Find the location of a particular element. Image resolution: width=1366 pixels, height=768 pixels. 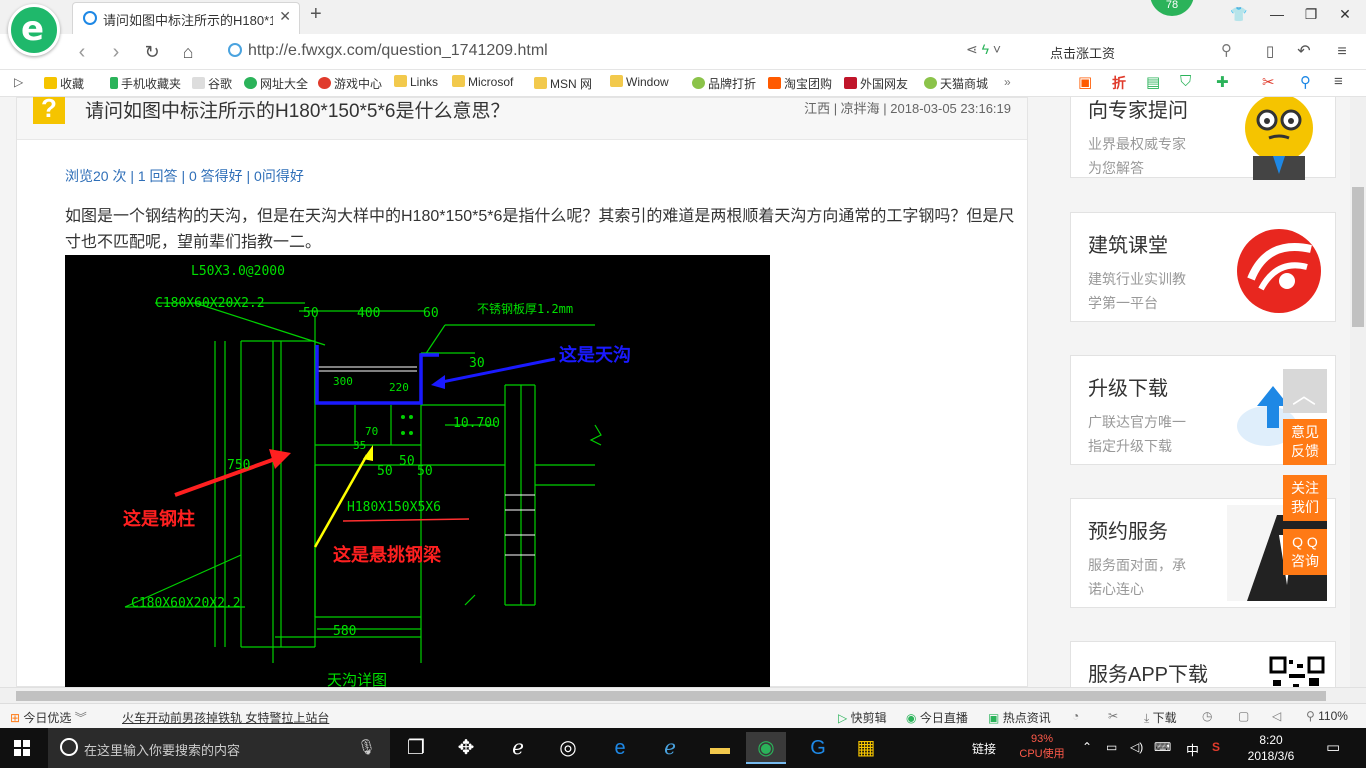

toolbar-menu-icon: ≡ is located at coordinates (1338, 81).